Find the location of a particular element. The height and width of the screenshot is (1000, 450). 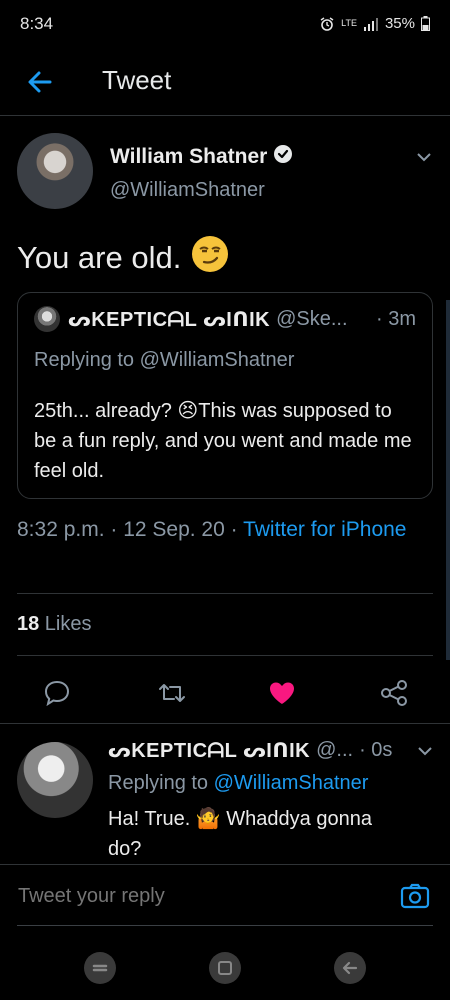

compose-bar is located at coordinates (225, 895).